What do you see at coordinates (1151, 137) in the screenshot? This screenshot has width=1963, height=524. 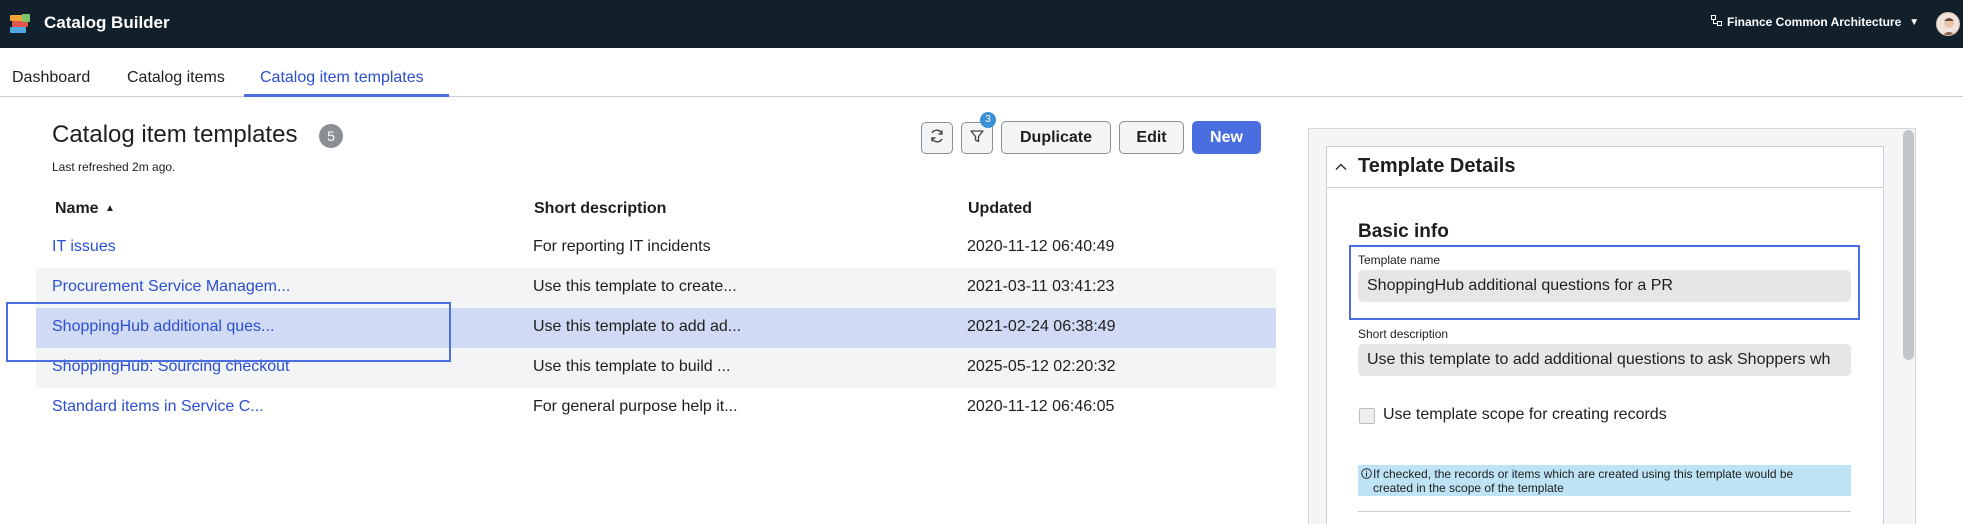 I see `edit-button: Edit` at bounding box center [1151, 137].